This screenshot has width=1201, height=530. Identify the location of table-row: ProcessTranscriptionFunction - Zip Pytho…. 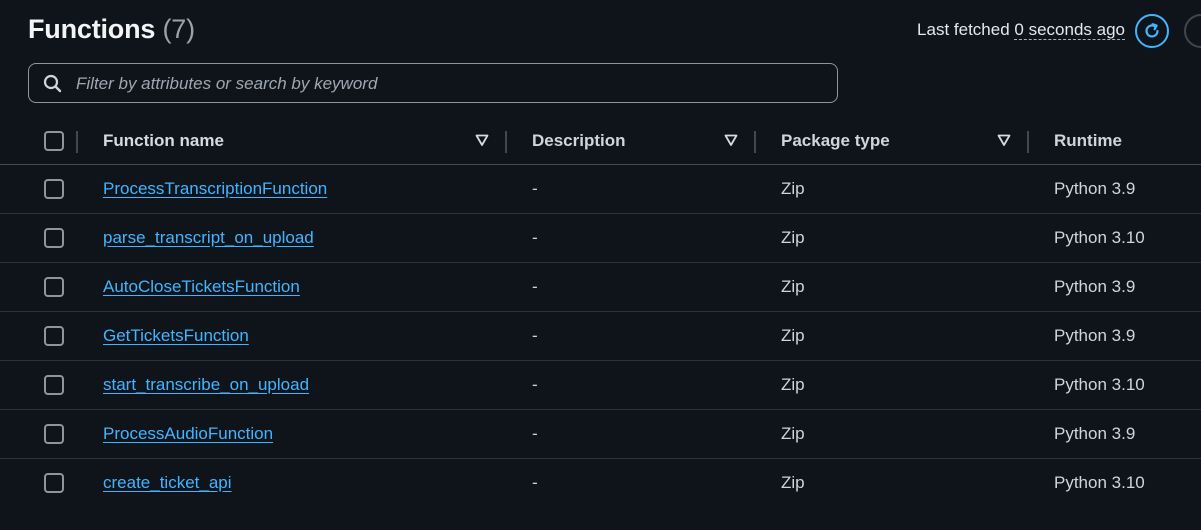
(600, 189).